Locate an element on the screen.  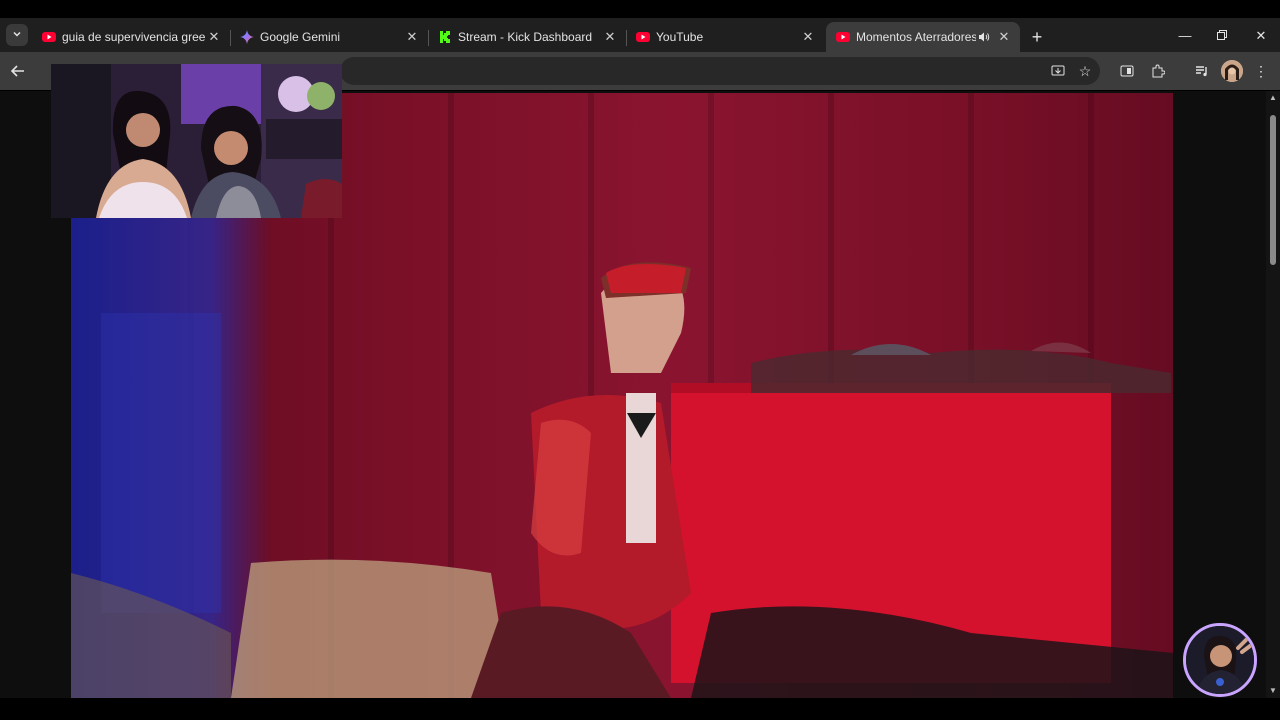
tab-3: Stream - Kick Dashboard ✕ is located at coordinates (527, 37).